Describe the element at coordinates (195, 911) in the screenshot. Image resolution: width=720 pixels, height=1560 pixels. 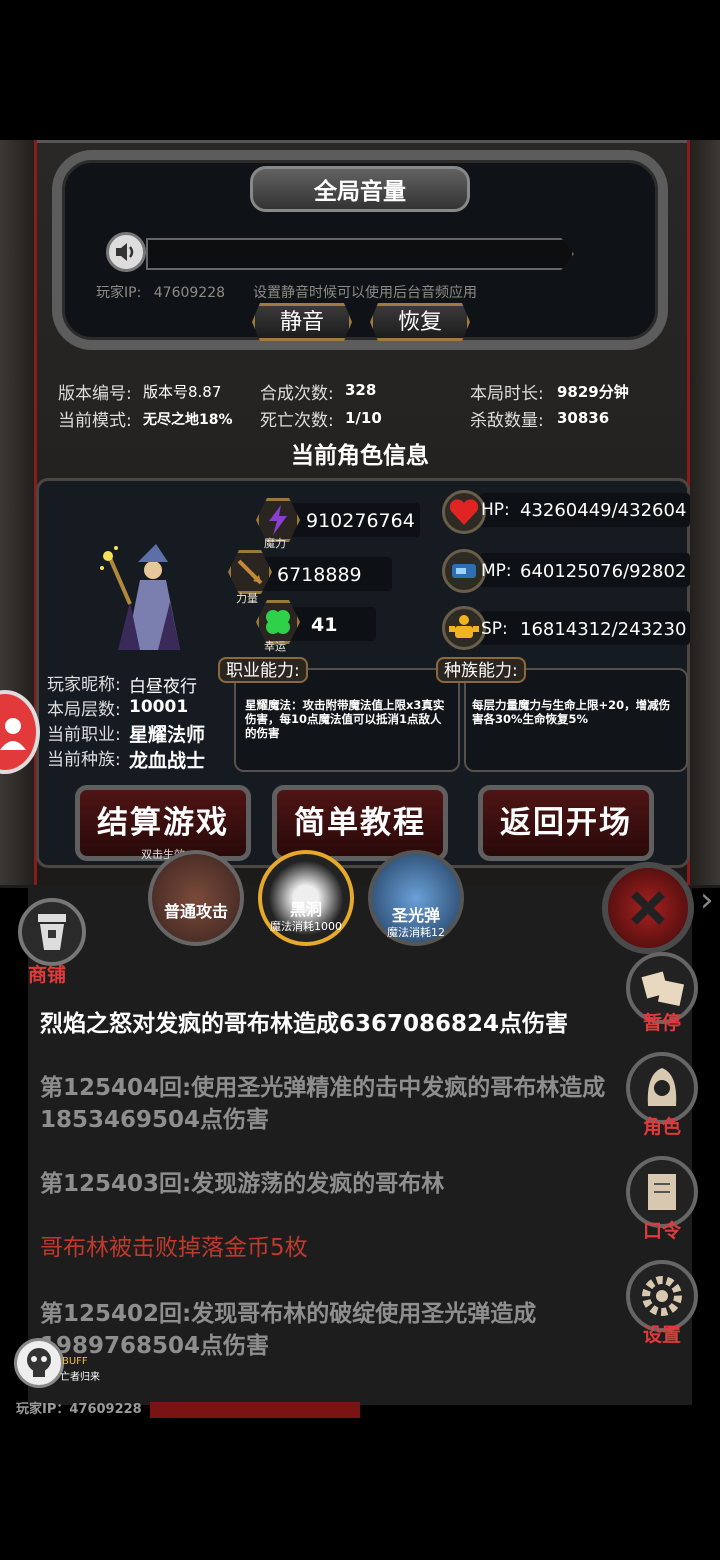
I see `normal-attack-label: 普通攻击` at that location.